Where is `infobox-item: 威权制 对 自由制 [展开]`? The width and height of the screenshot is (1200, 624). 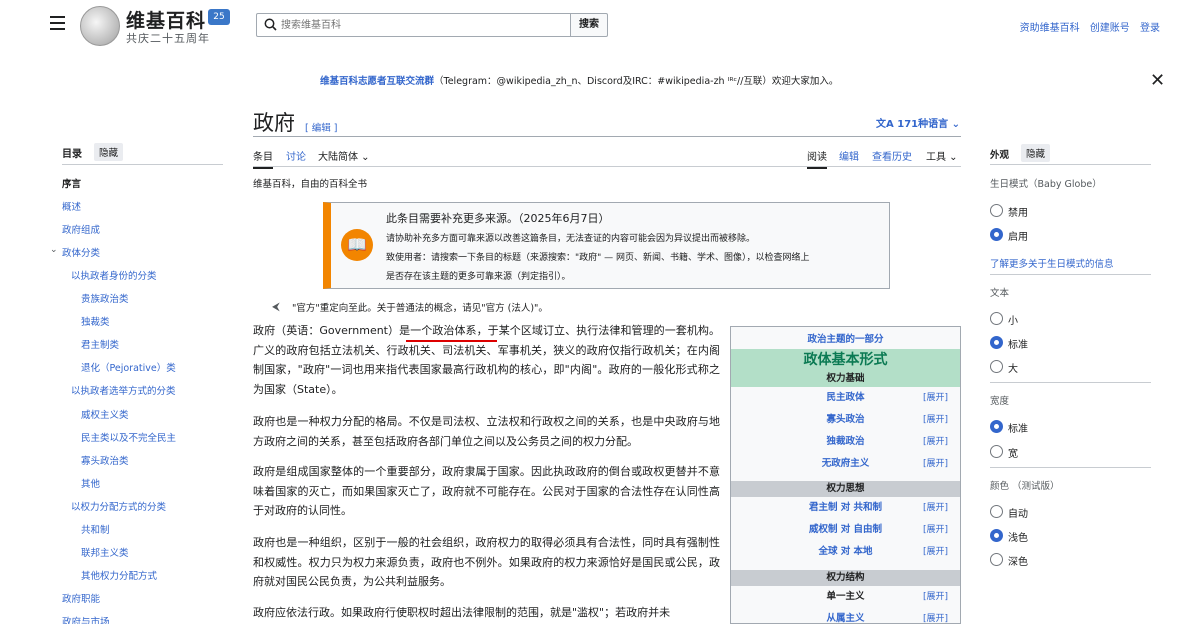
infobox-item: 威权制 对 自由制 [展开] is located at coordinates (845, 530).